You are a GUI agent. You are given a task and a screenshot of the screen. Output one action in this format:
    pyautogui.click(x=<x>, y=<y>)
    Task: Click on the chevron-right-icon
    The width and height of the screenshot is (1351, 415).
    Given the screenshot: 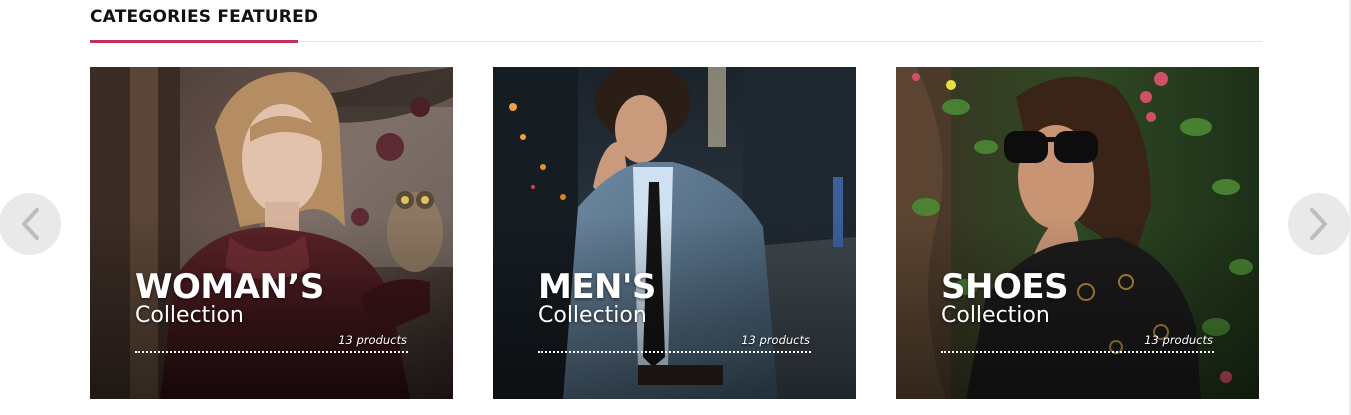 What is the action you would take?
    pyautogui.click(x=1318, y=224)
    